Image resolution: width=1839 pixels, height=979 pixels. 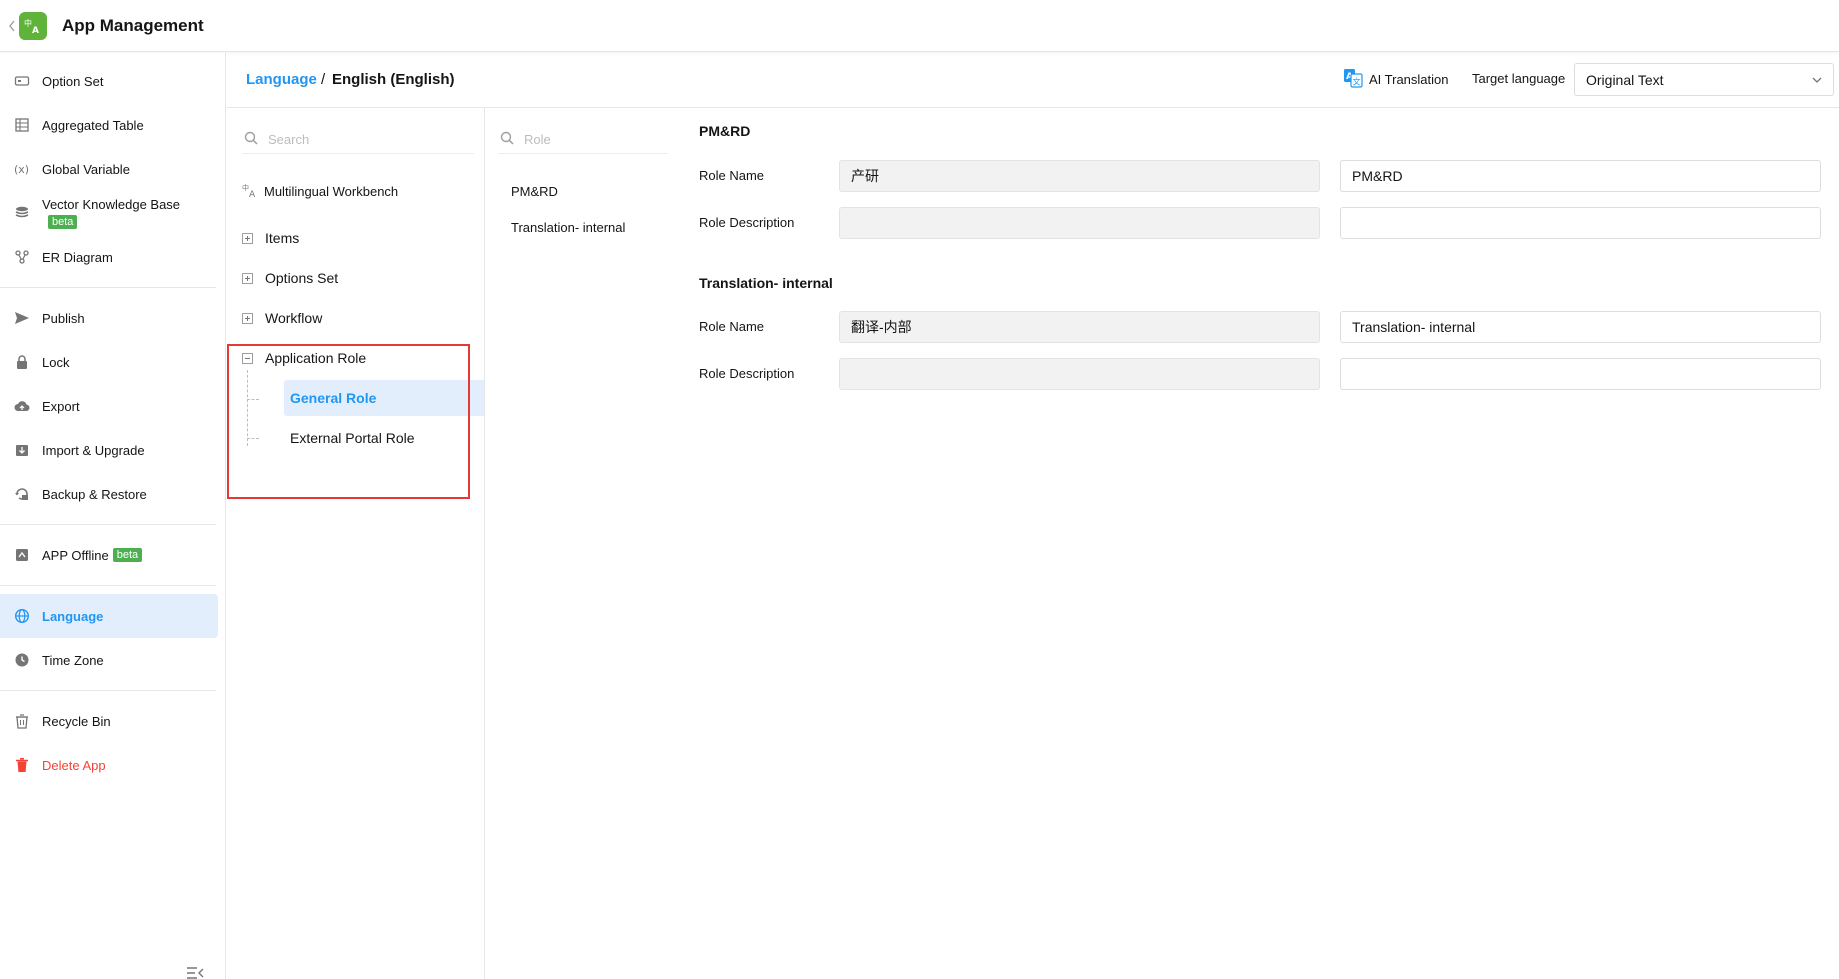 I want to click on sidebar-item-option-set: Option Set, so click(x=109, y=81).